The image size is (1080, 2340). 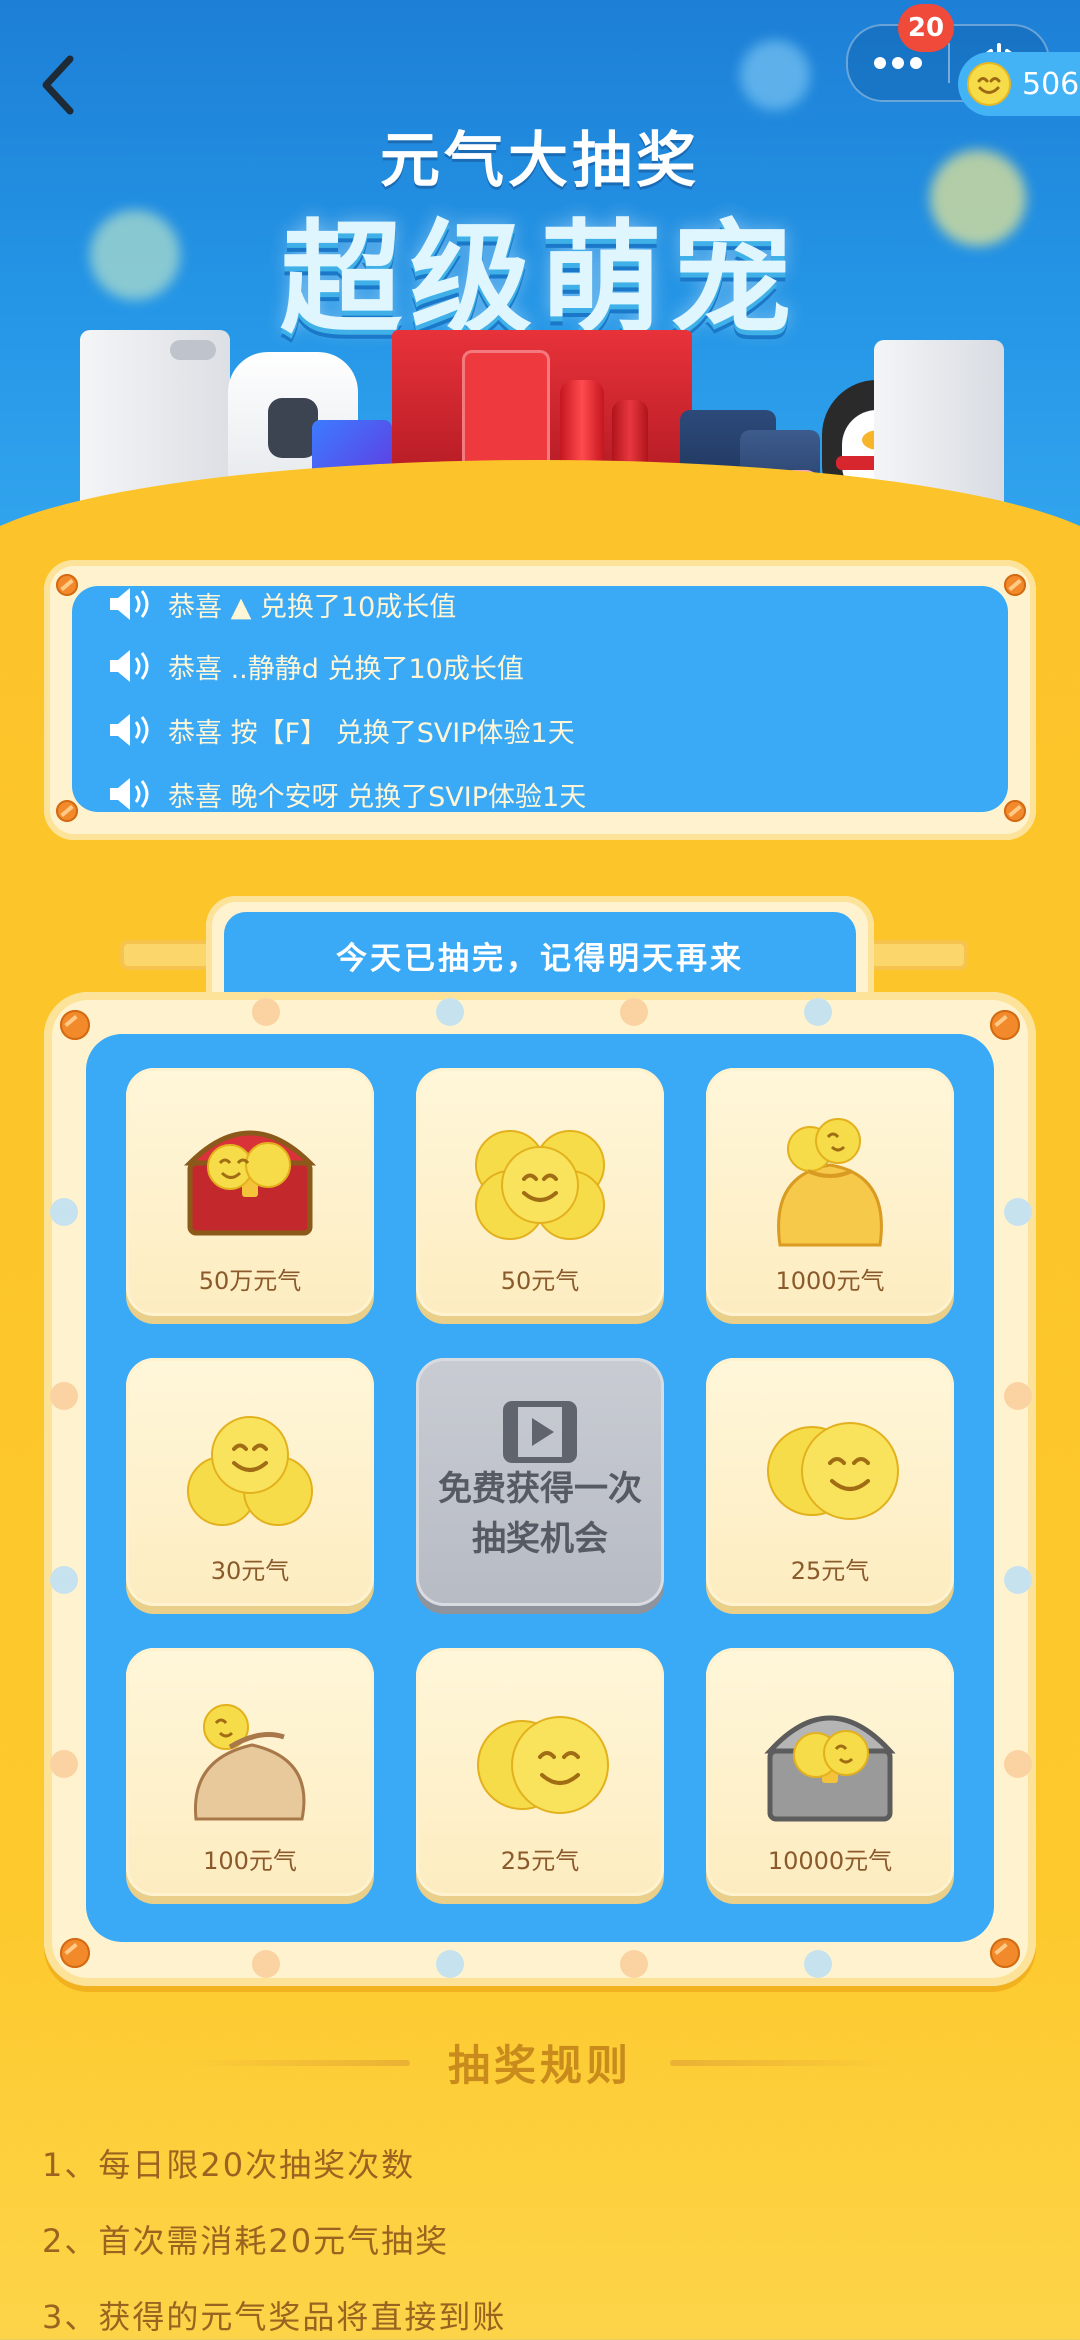 I want to click on chevron-left-icon, so click(x=58, y=85).